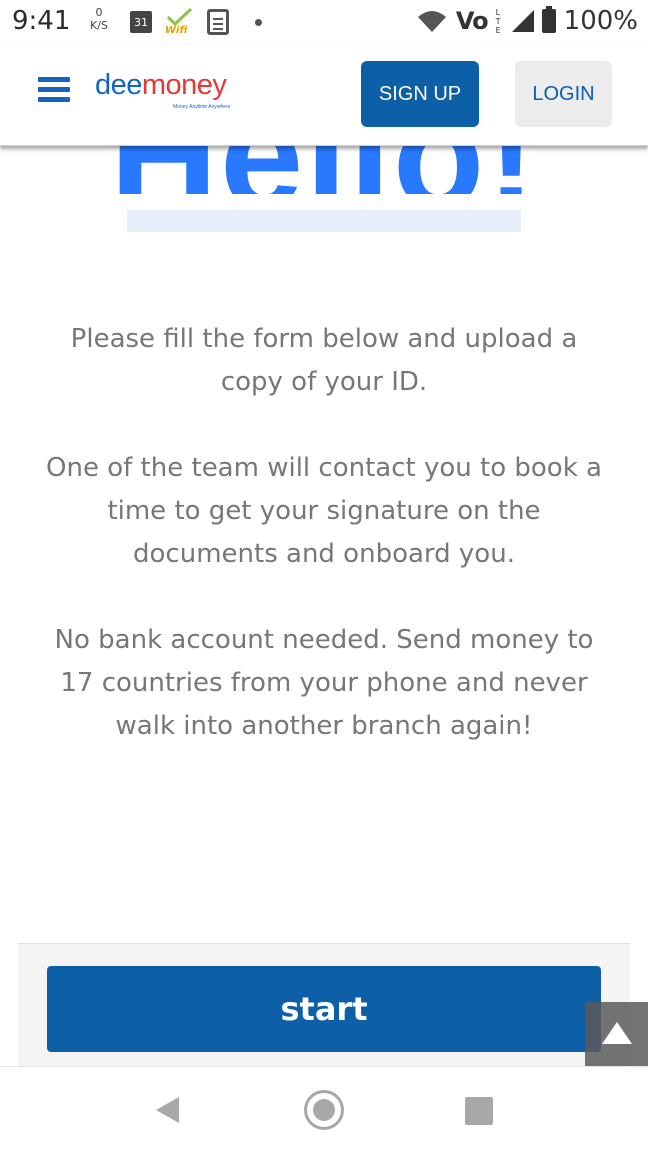  What do you see at coordinates (258, 22) in the screenshot?
I see `notification-dot-icon` at bounding box center [258, 22].